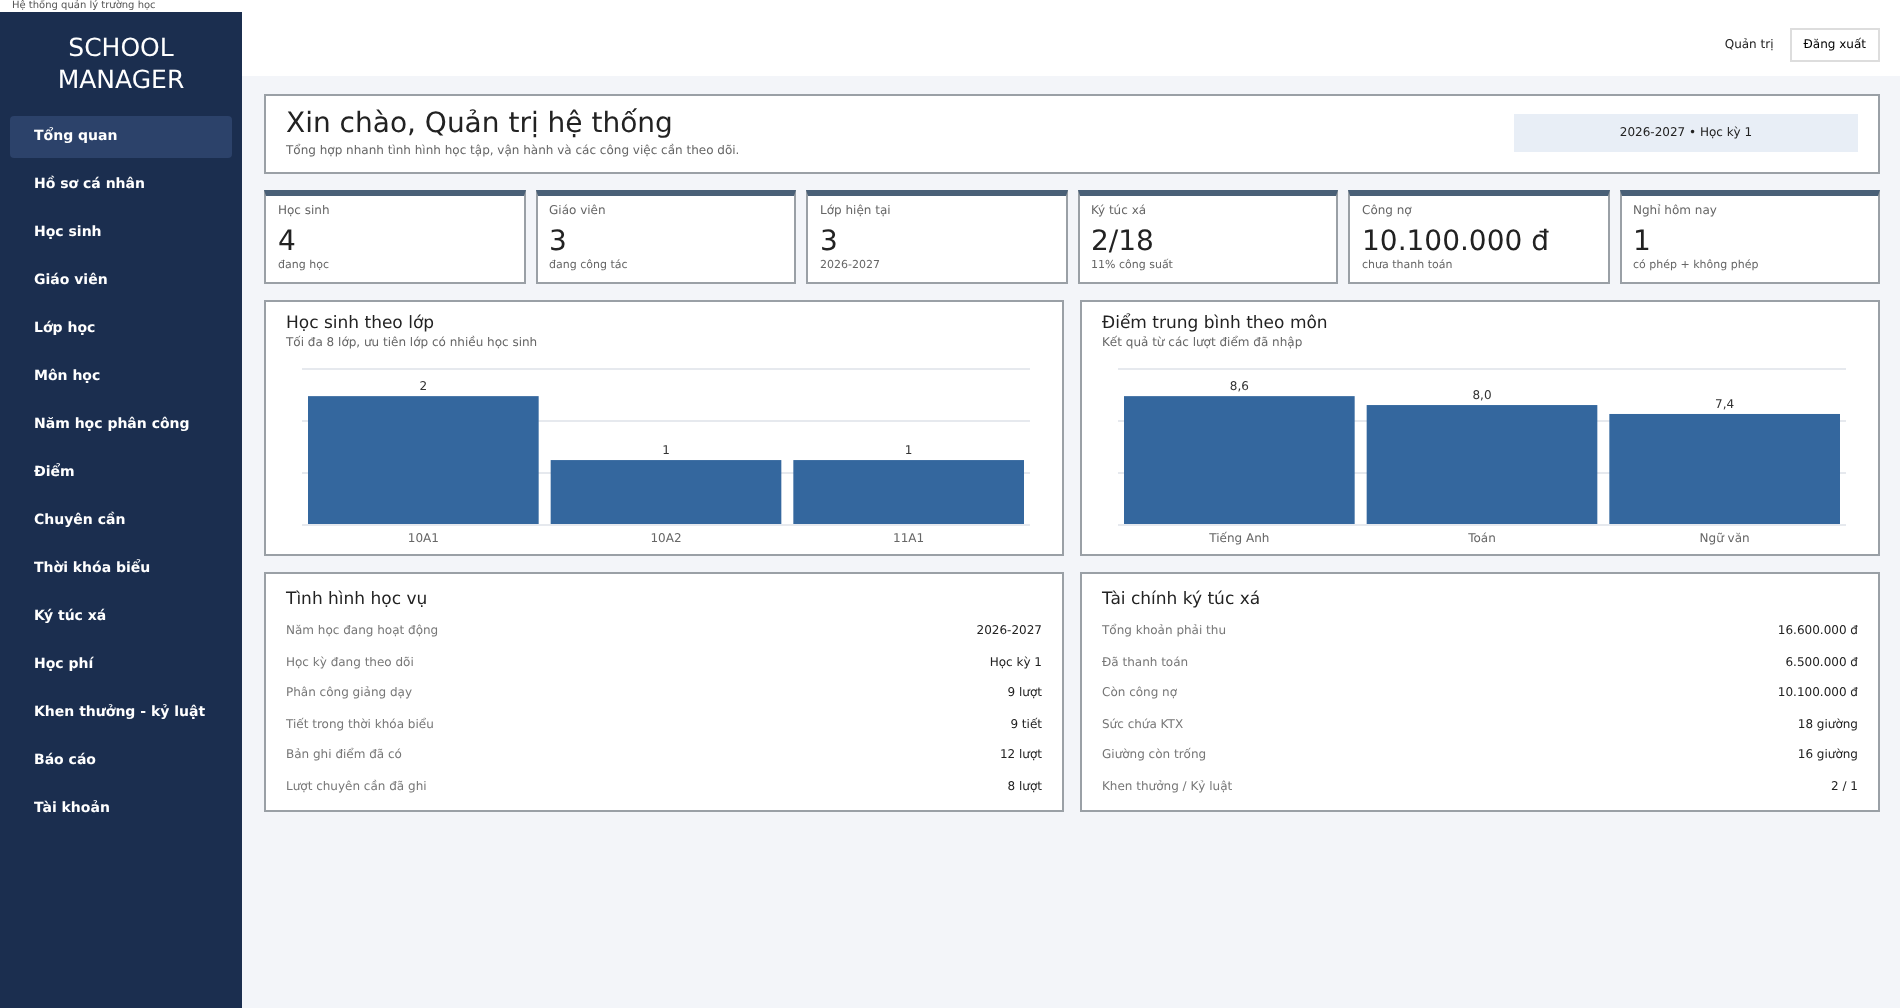  What do you see at coordinates (480, 125) in the screenshot?
I see `welcome-title: Xin chào, Quản trị hệ thống` at bounding box center [480, 125].